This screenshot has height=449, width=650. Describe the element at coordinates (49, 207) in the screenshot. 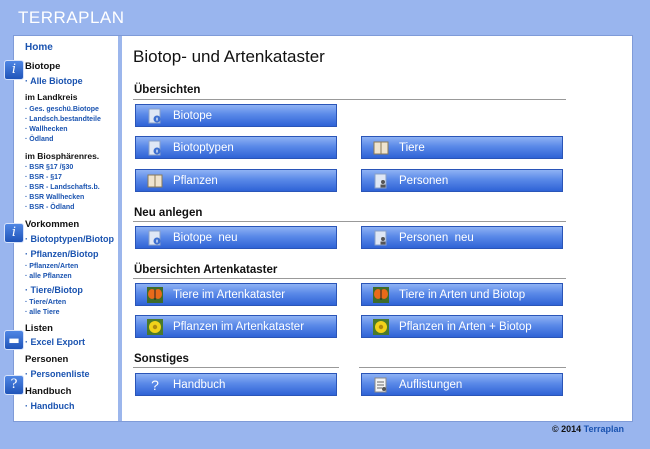

I see `sidebar-item-bsr-oedland: · BSR - Ödland` at that location.